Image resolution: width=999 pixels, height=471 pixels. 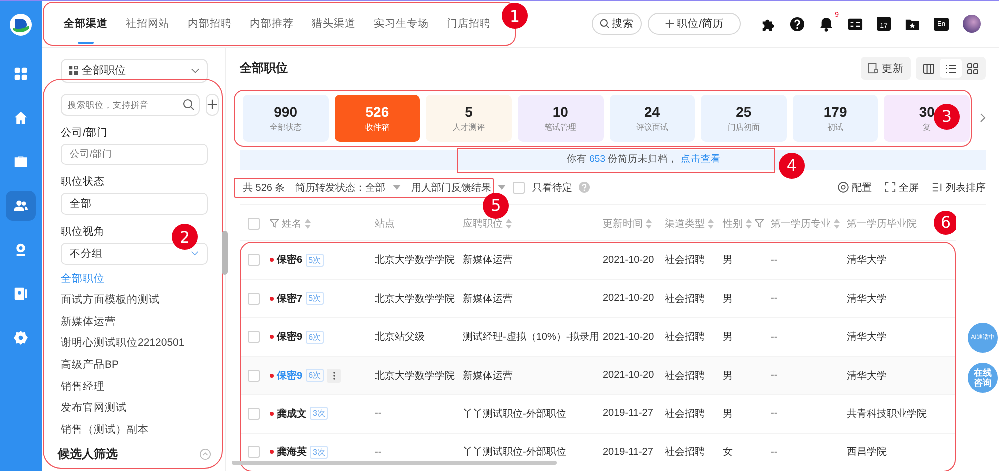 I want to click on position-item: 发布官网测试, so click(x=94, y=409).